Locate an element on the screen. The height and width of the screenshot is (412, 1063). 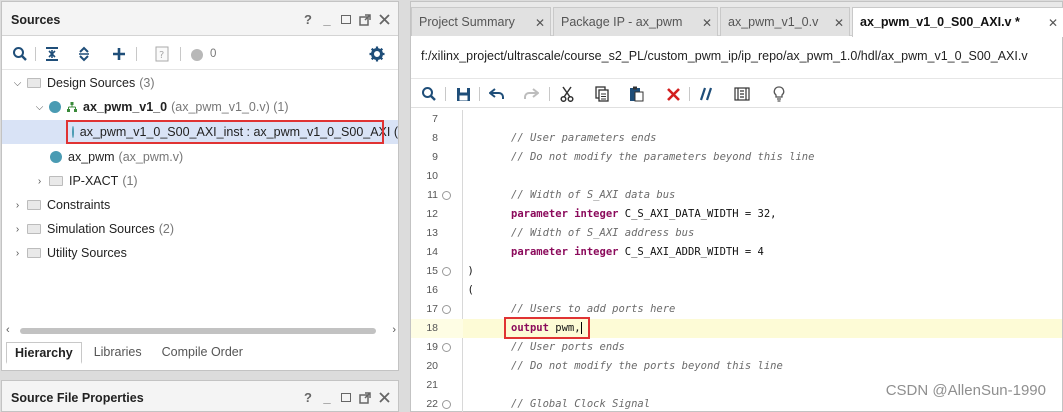
watermark: CSDN @AllenSun-1990 is located at coordinates (965, 390).